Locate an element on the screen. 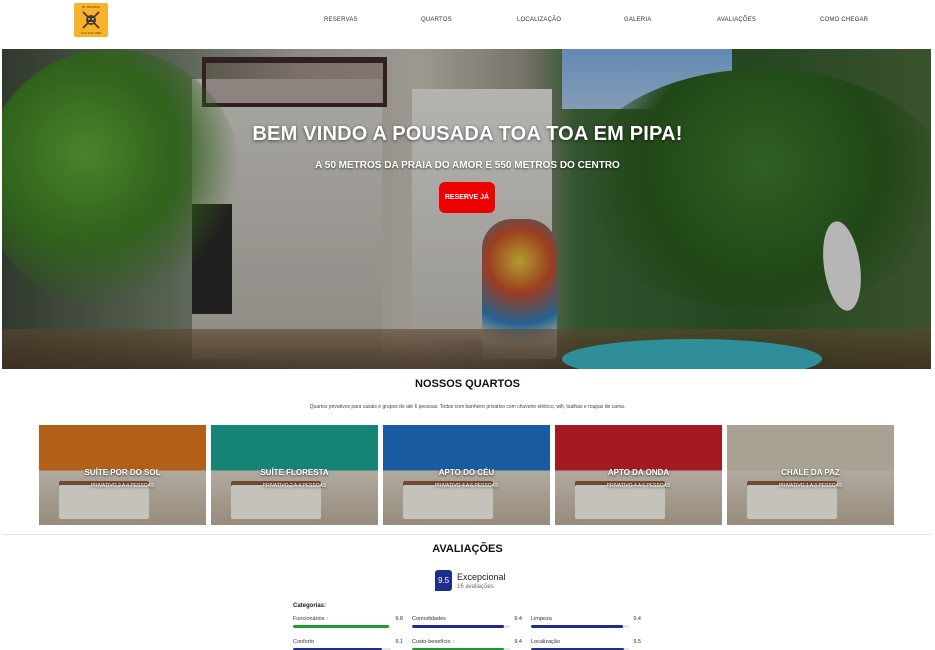  section-divider is located at coordinates (466, 534).